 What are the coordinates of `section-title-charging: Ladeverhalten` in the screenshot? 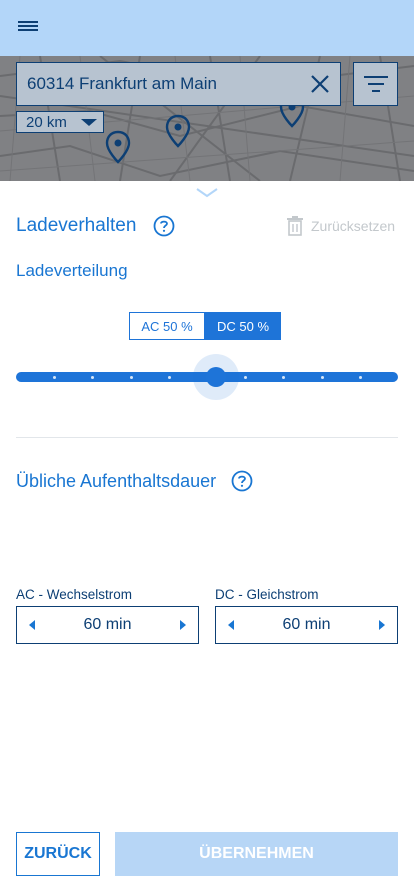 It's located at (76, 225).